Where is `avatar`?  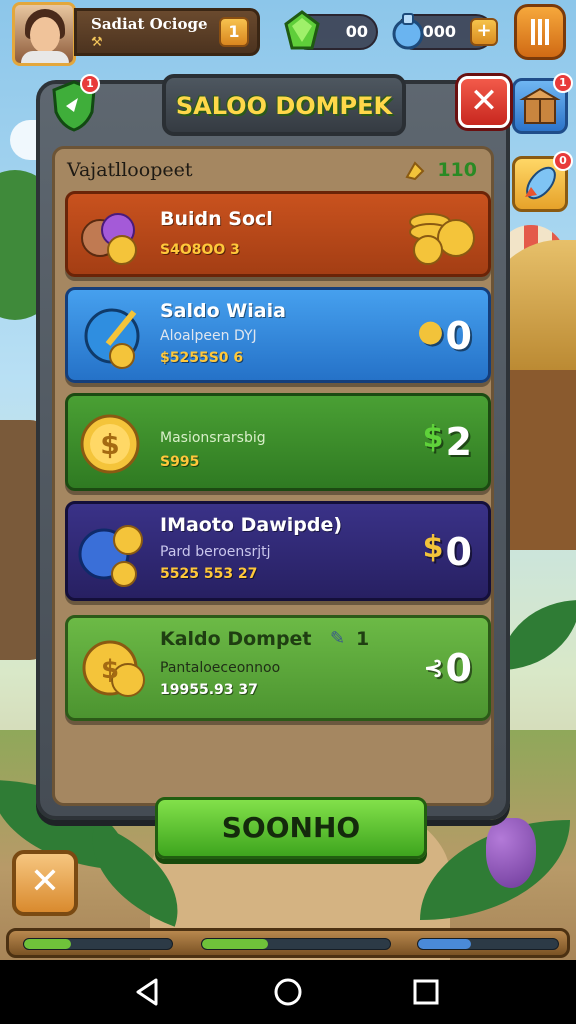
avatar is located at coordinates (44, 34).